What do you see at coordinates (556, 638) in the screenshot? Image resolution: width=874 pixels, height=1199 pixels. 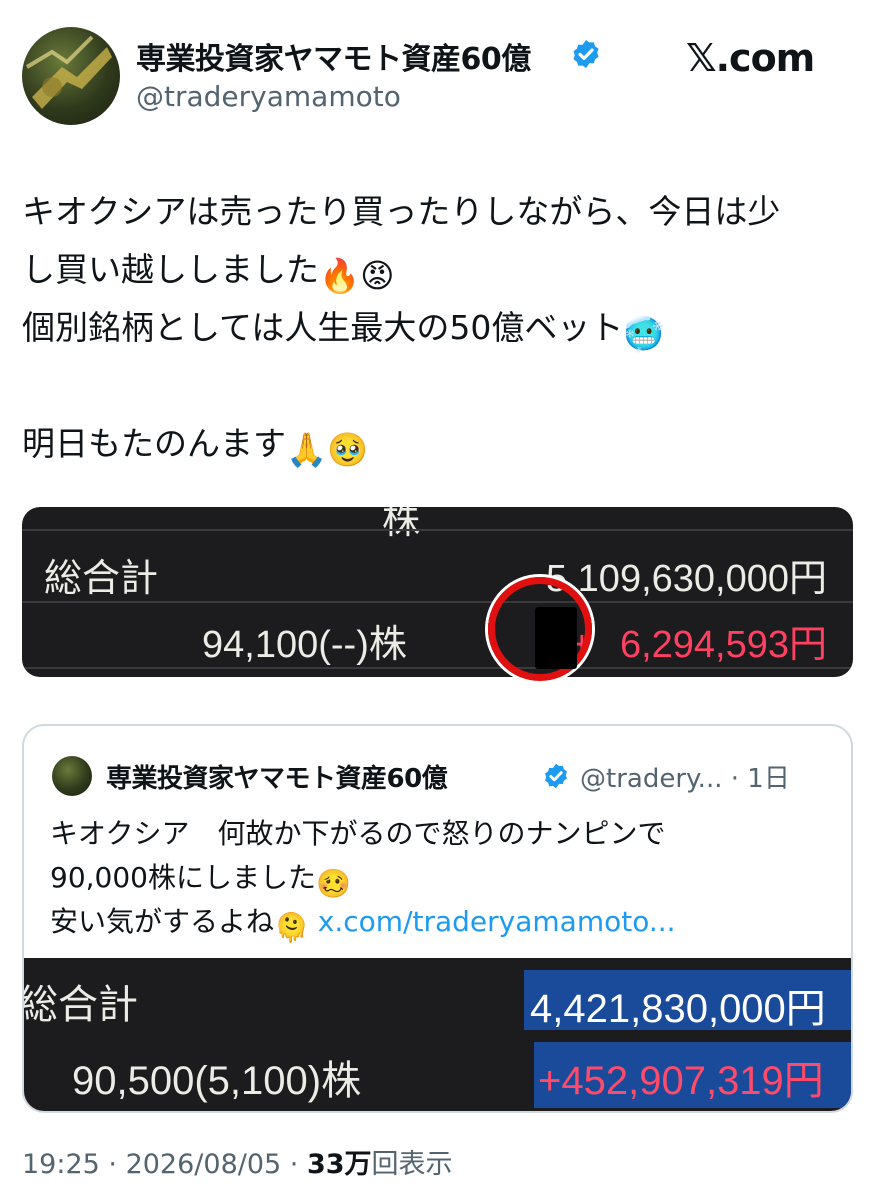 I see `redaction-block` at bounding box center [556, 638].